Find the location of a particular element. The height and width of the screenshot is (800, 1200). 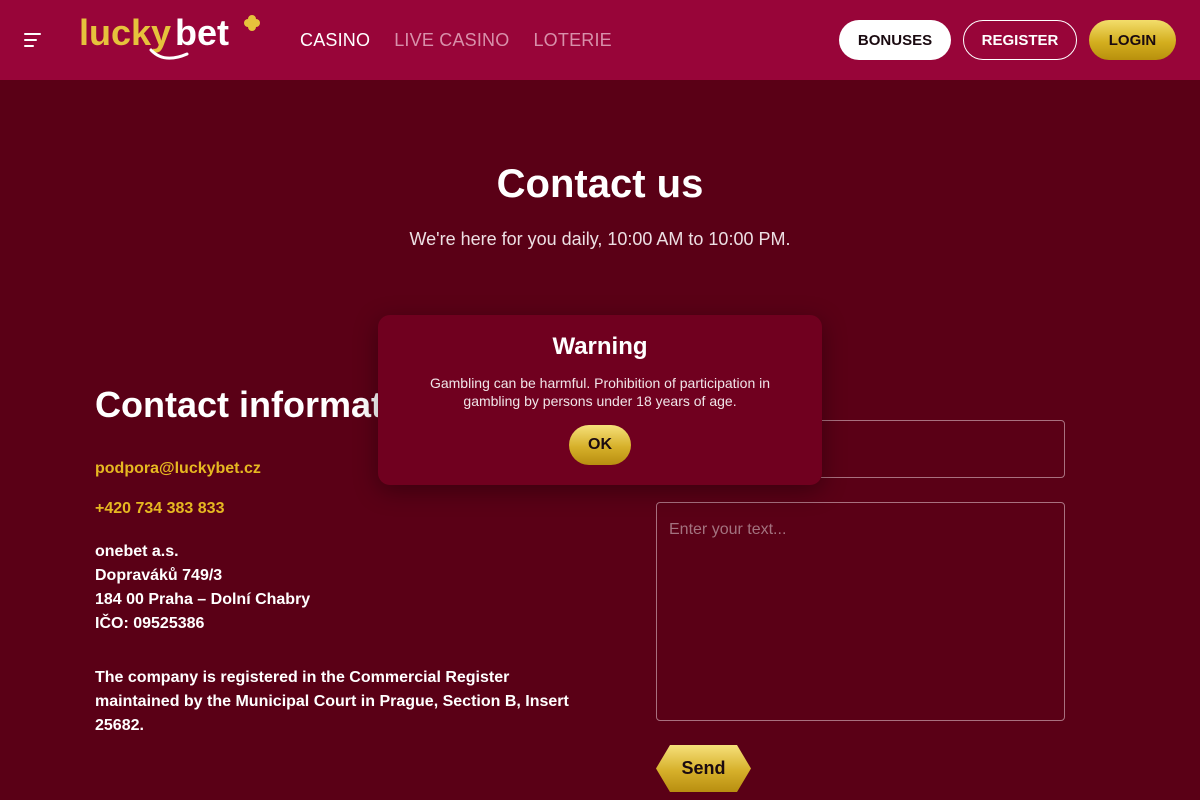

address-street: Dopraváků 749/3 is located at coordinates (159, 575).